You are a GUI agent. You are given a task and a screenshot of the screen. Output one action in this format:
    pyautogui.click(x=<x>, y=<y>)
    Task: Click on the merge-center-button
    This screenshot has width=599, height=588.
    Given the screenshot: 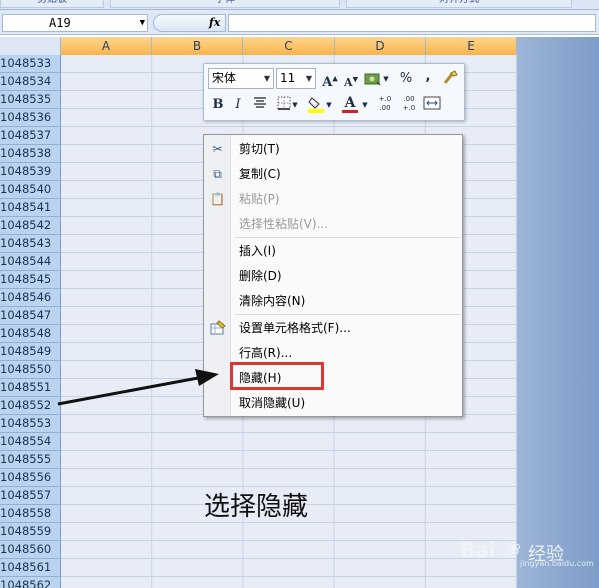 What is the action you would take?
    pyautogui.click(x=432, y=105)
    